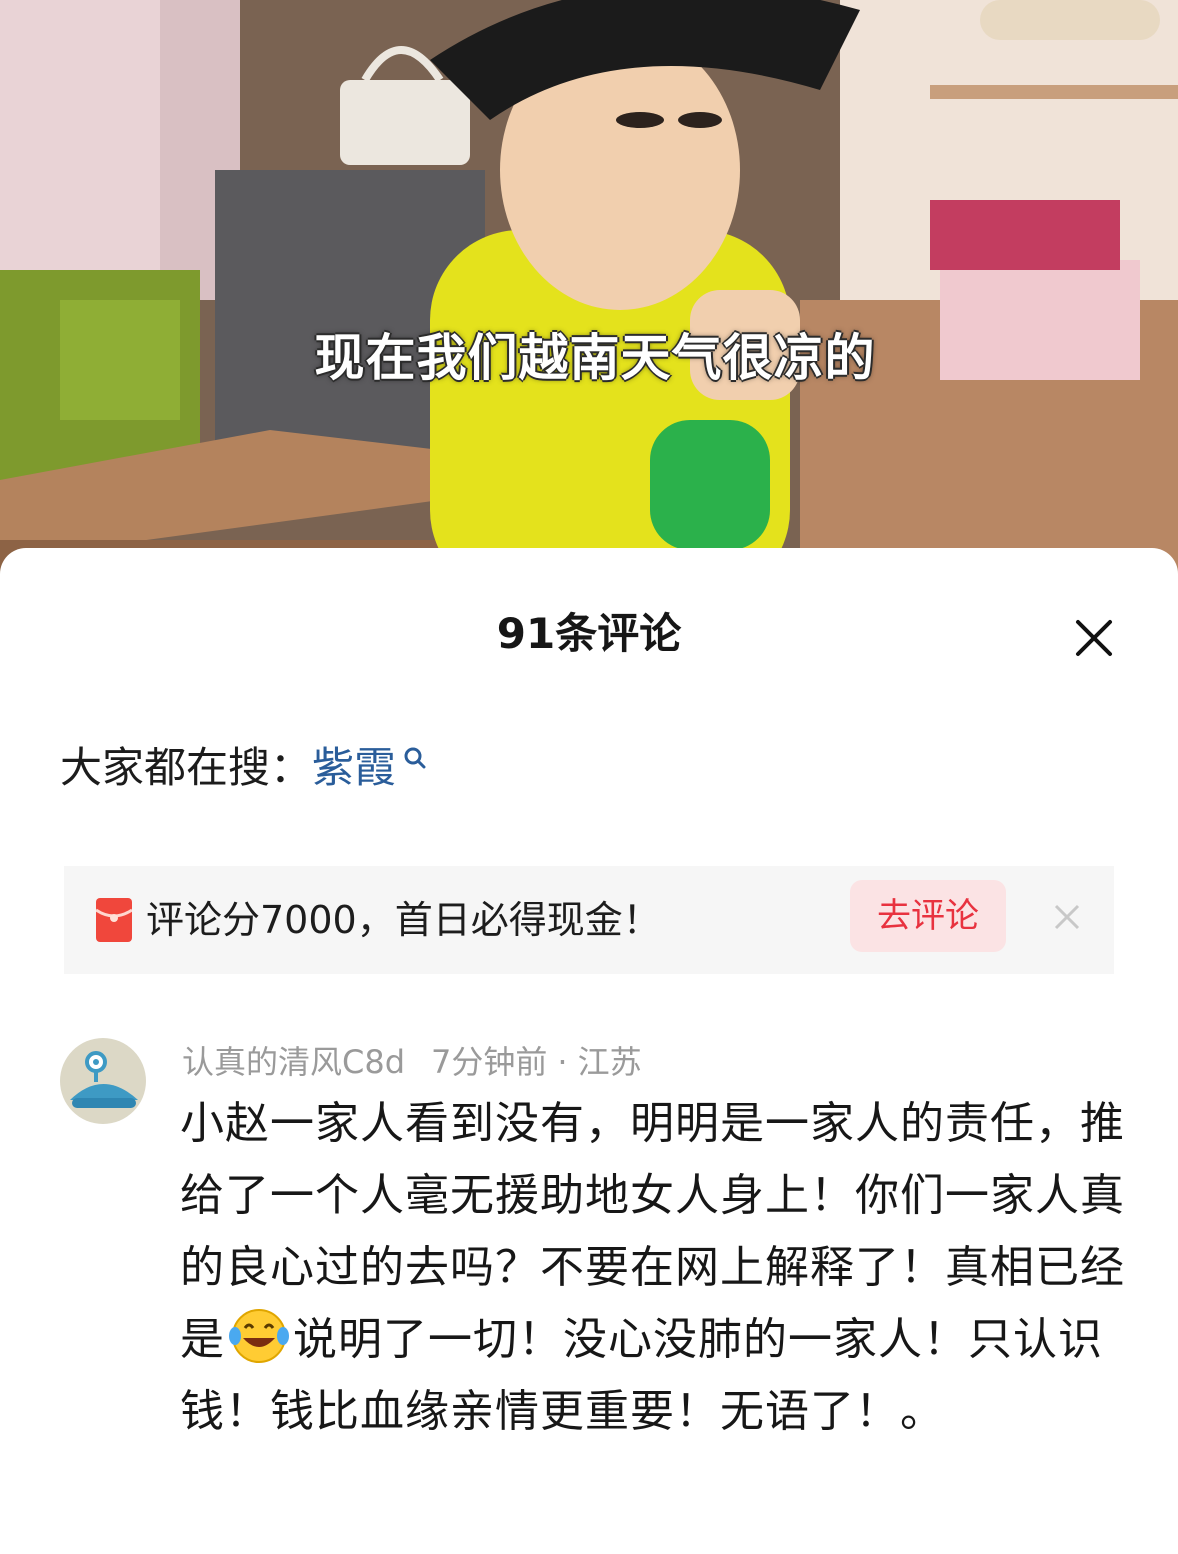 This screenshot has width=1178, height=1554. Describe the element at coordinates (354, 768) in the screenshot. I see `hot-search-keyword: 紫霞` at that location.